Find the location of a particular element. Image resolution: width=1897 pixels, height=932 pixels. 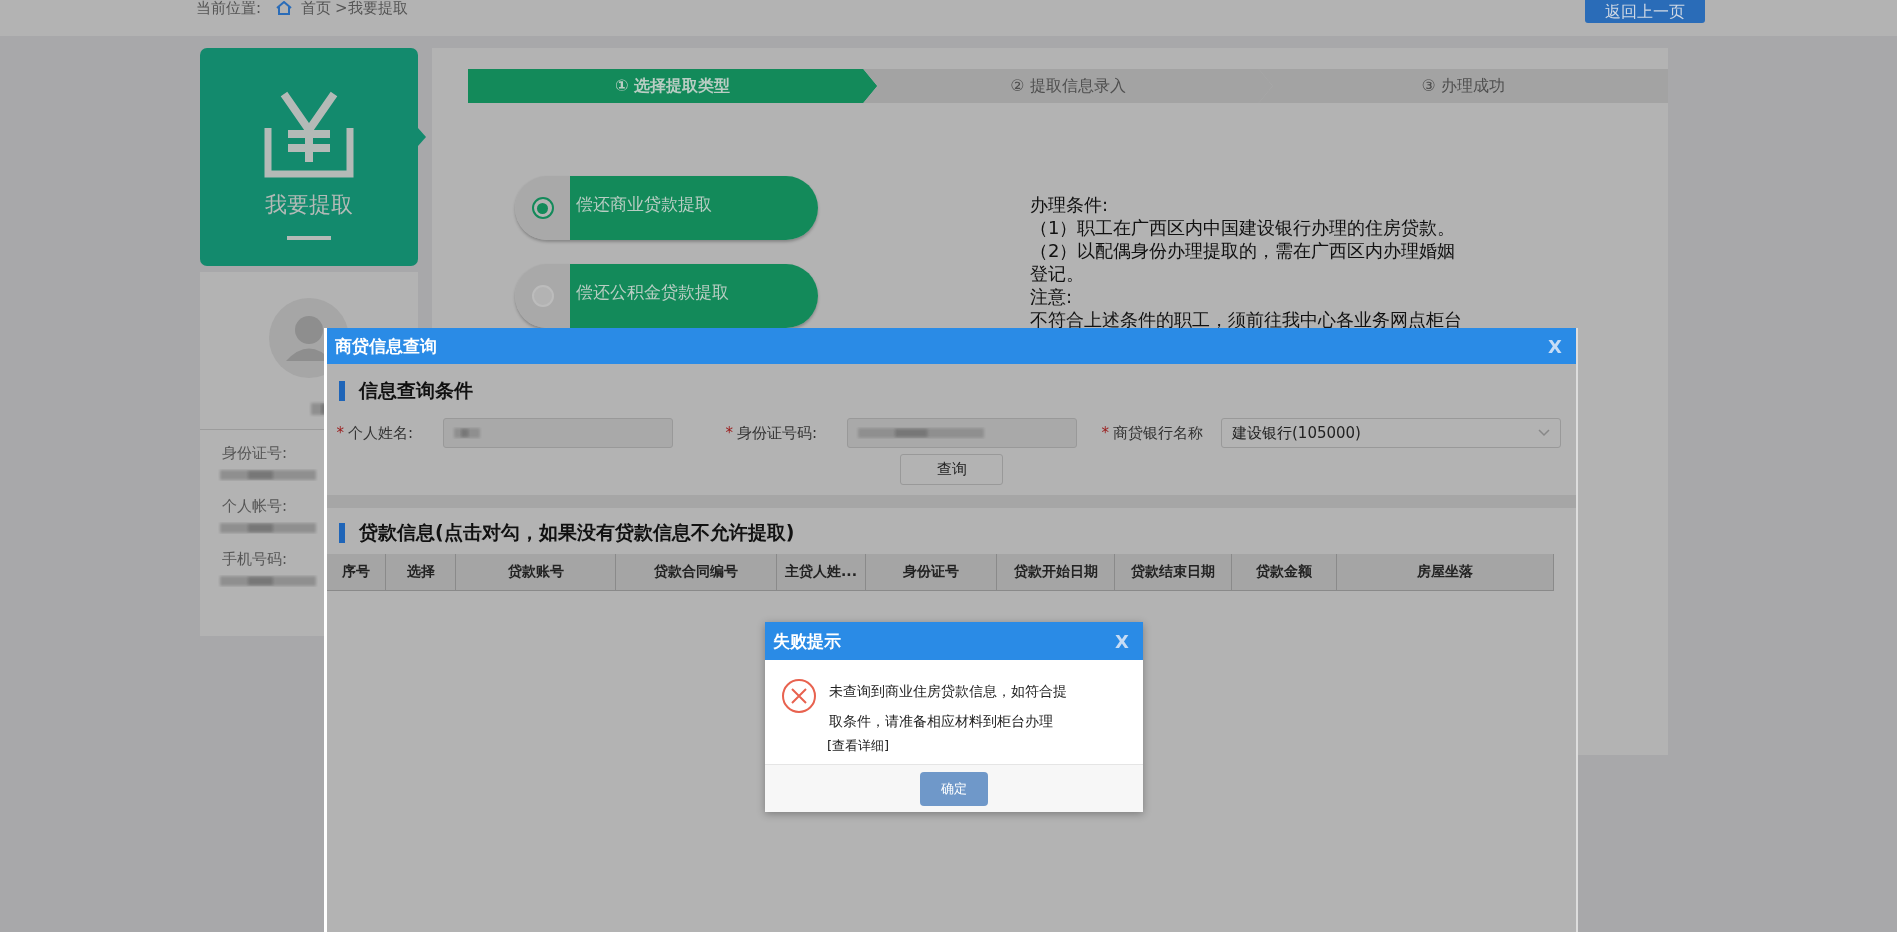

section-title: 贷款信息(点击对勾，如果没有贷款信息不允许提取) is located at coordinates (577, 532).